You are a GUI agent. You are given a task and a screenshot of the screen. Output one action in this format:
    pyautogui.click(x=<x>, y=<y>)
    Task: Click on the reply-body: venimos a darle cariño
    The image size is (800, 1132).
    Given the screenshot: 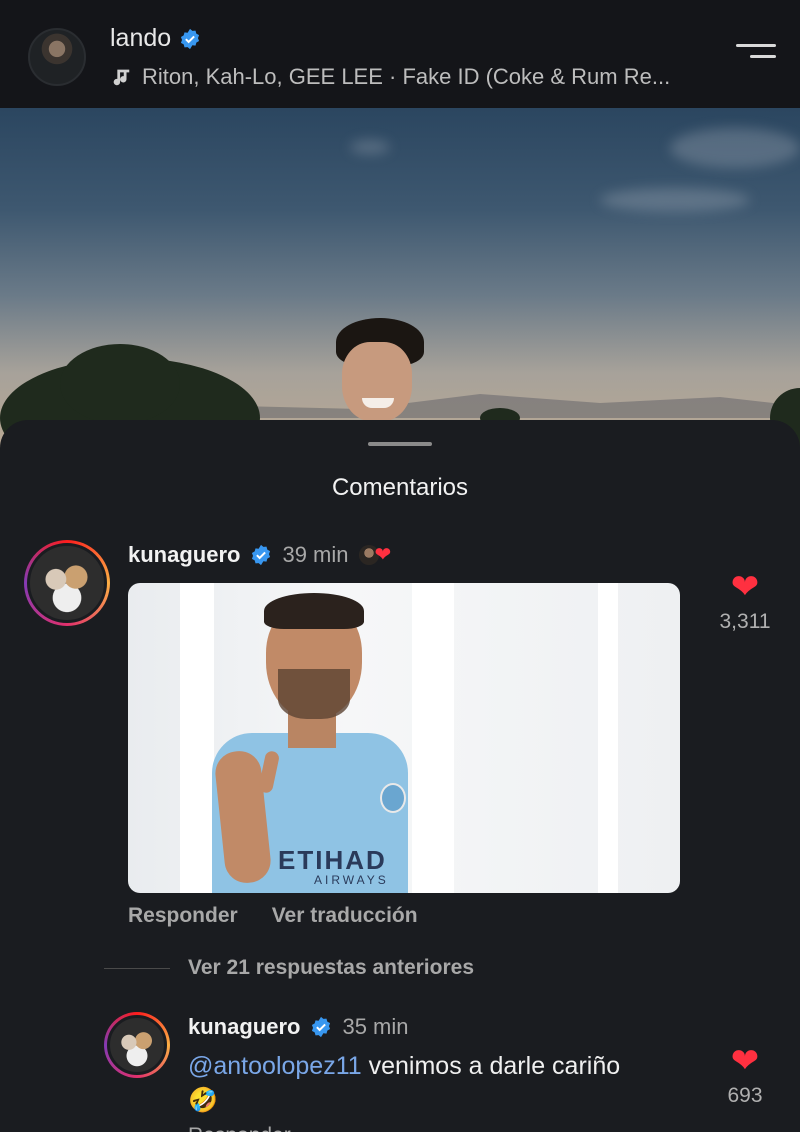 What is the action you would take?
    pyautogui.click(x=491, y=1066)
    